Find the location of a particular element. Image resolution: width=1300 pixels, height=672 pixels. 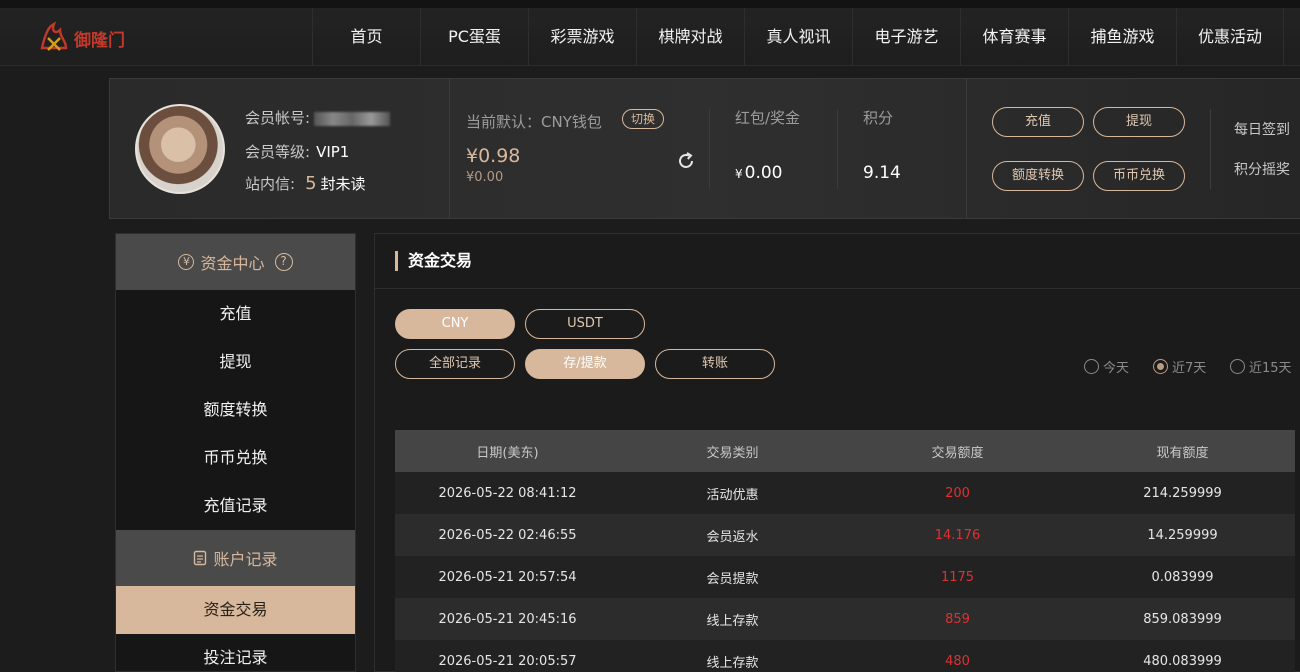

points-lottery-link: 积分摇奖 is located at coordinates (1262, 169).